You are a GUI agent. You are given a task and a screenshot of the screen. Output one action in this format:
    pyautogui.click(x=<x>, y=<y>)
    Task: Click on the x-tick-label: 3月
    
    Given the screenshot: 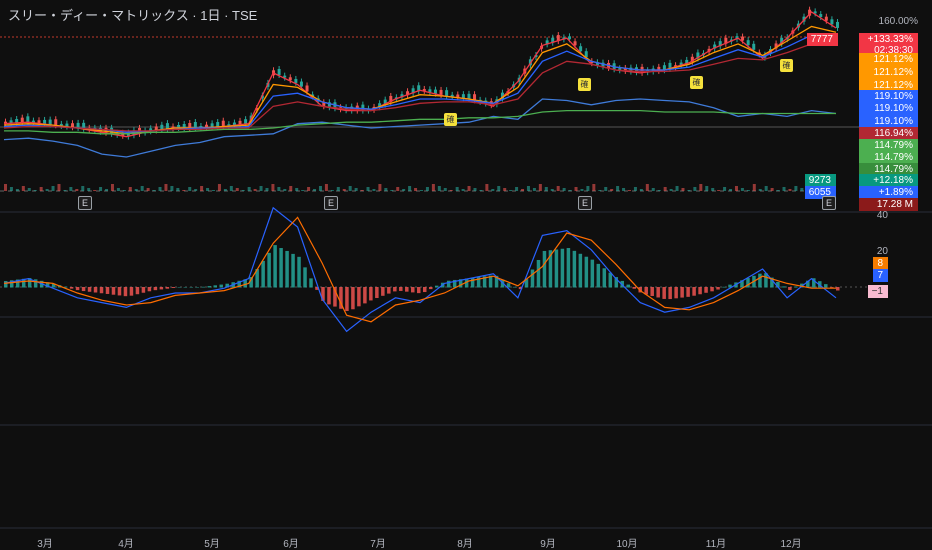 What is the action you would take?
    pyautogui.click(x=45, y=544)
    